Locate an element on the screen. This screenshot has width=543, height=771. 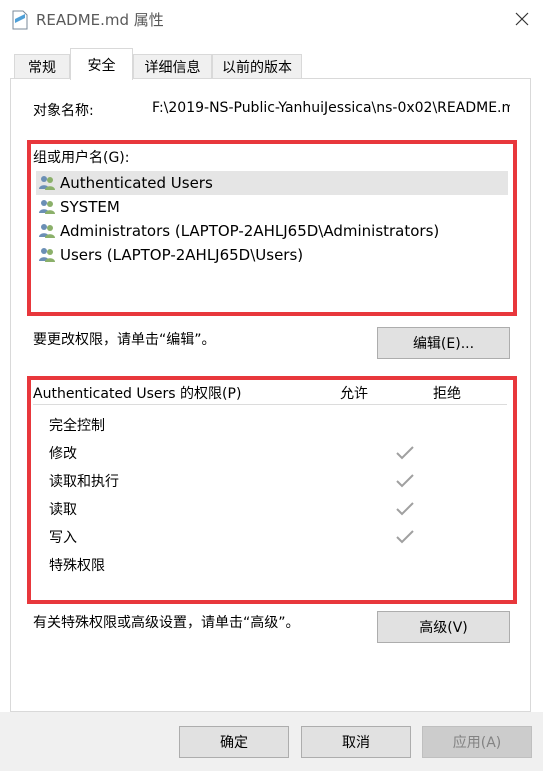
permission-name: 修改 is located at coordinates (63, 454).